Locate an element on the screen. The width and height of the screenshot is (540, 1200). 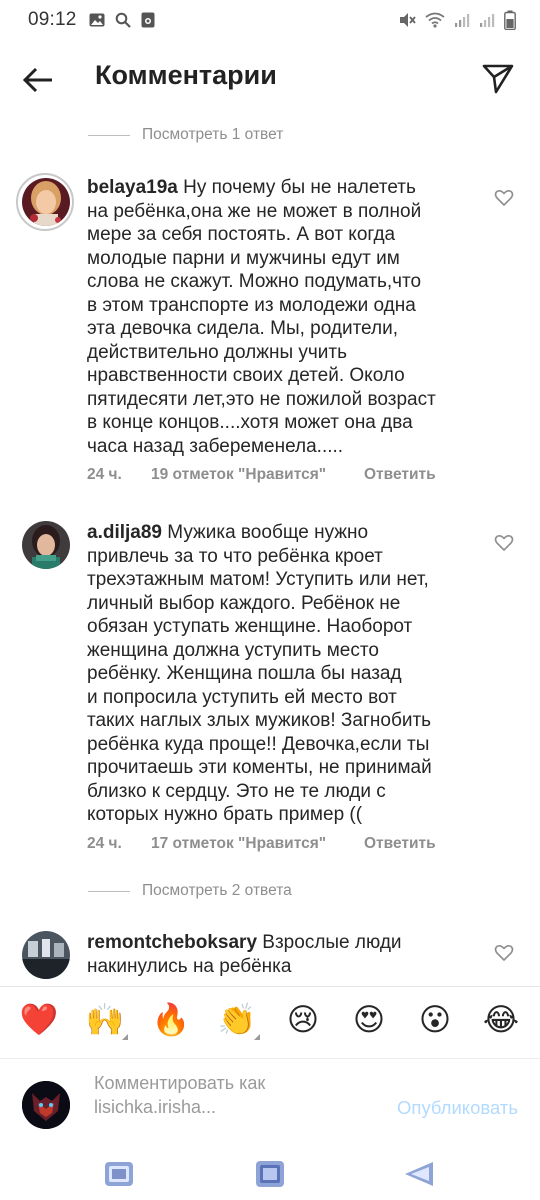
home-button is located at coordinates (270, 1174).